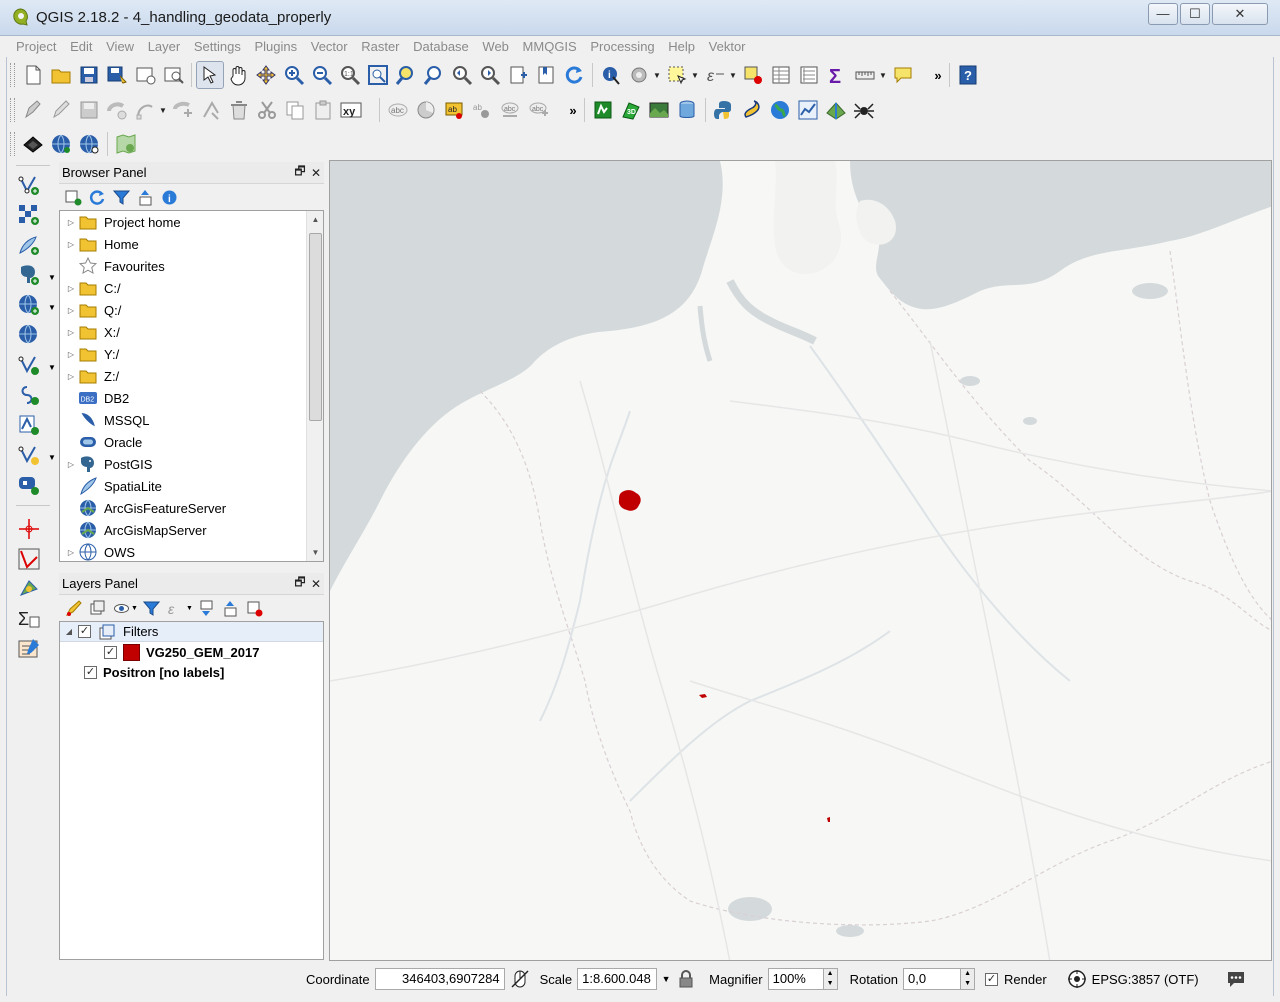 The height and width of the screenshot is (1002, 1280). I want to click on minimize-button: —, so click(1163, 14).